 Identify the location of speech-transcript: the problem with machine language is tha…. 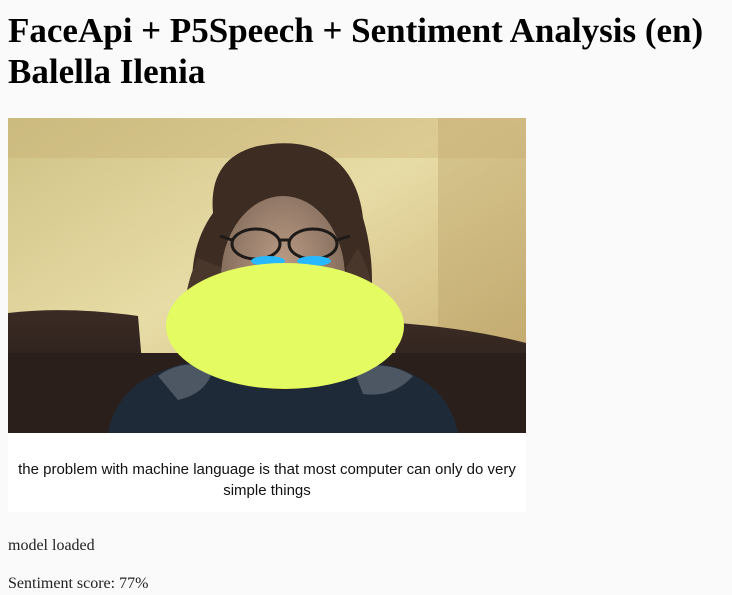
(267, 472).